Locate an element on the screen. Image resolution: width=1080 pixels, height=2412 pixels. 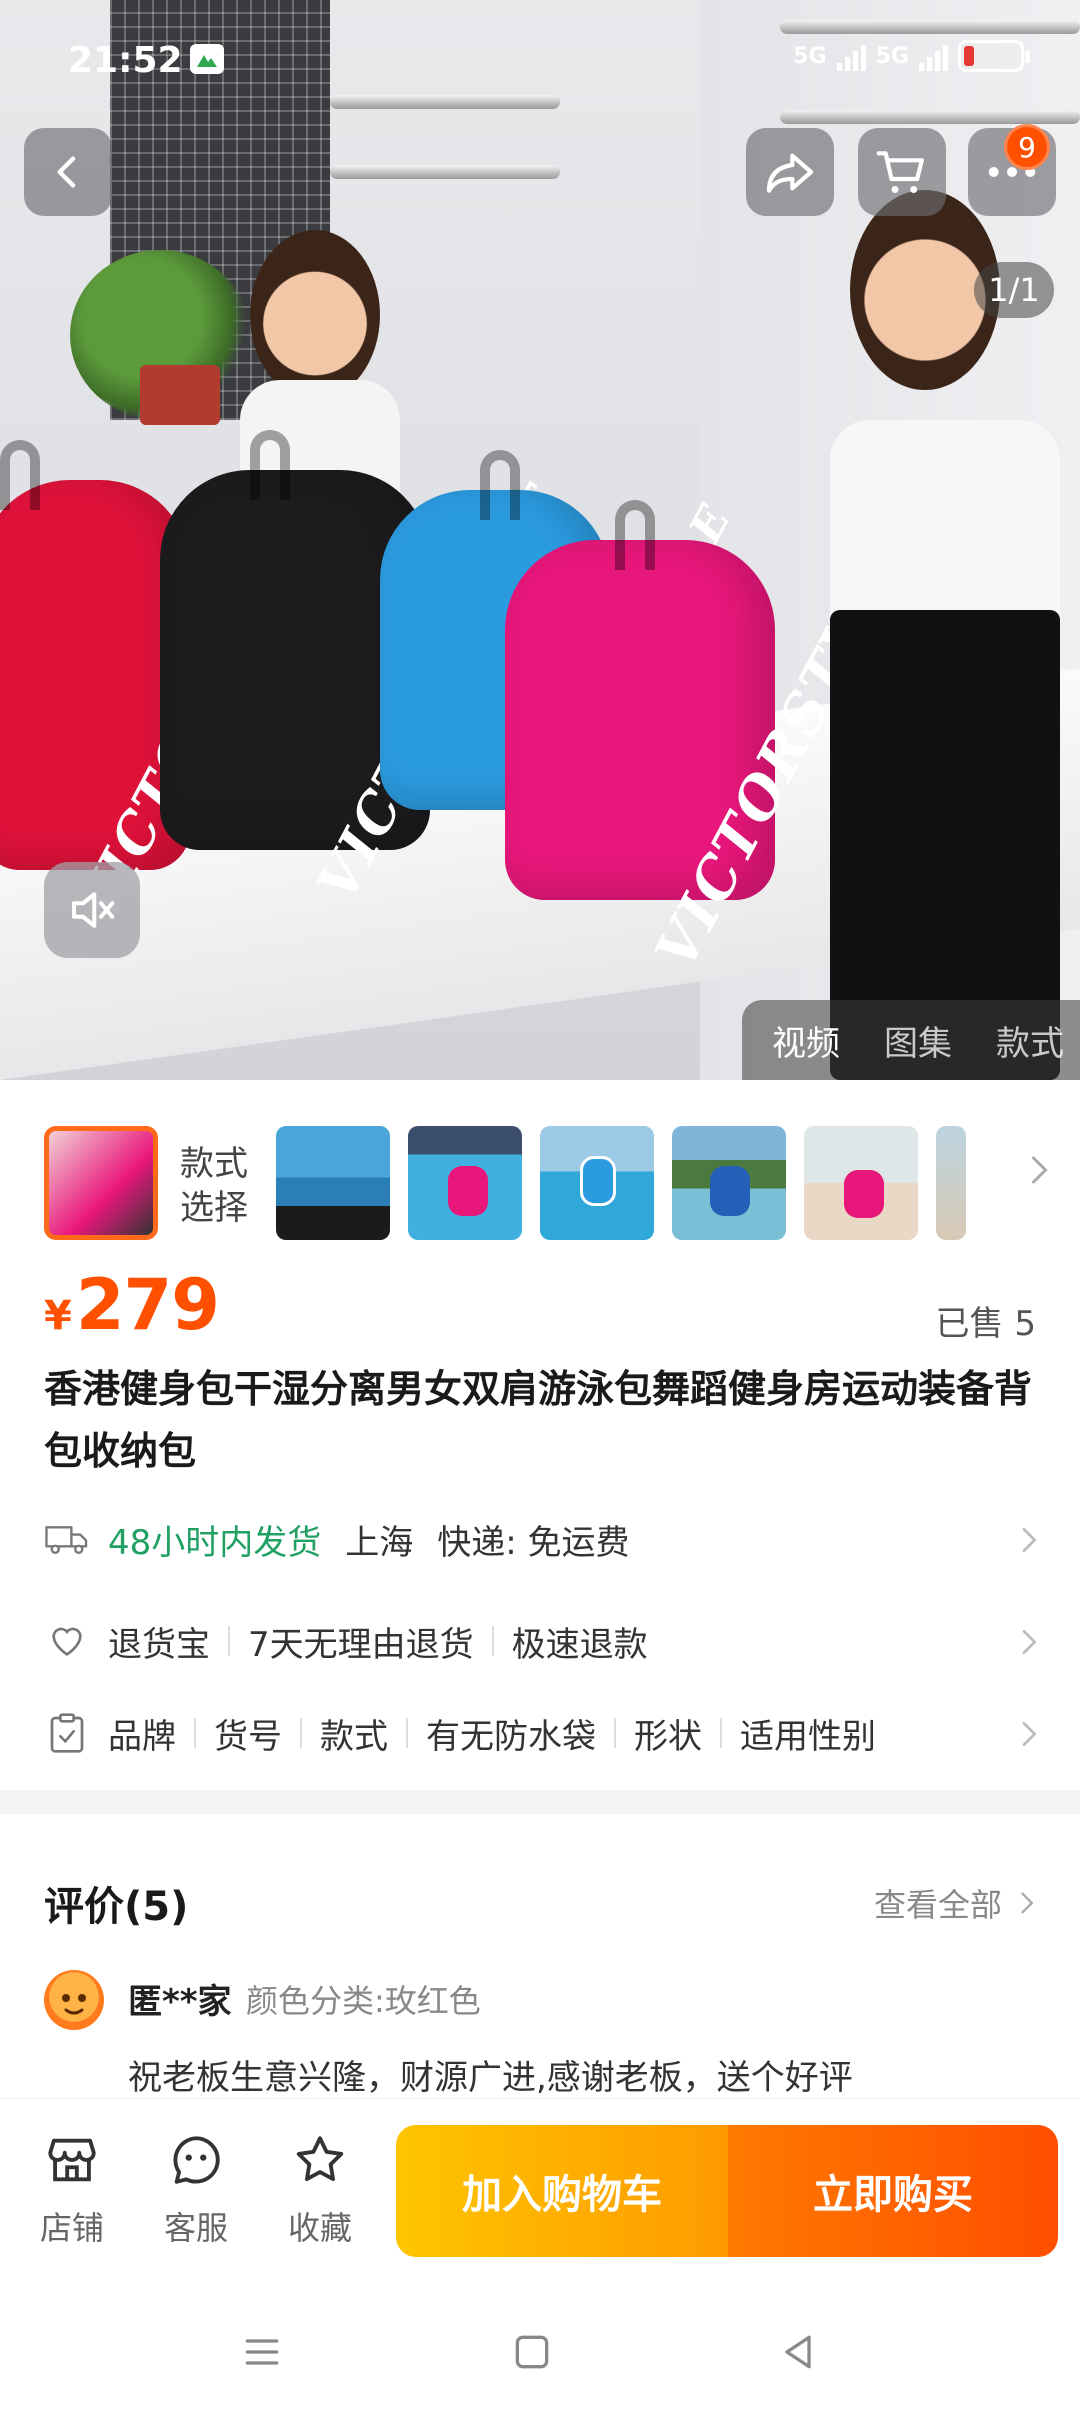
ship-from-location: 上海 is located at coordinates (379, 1542).